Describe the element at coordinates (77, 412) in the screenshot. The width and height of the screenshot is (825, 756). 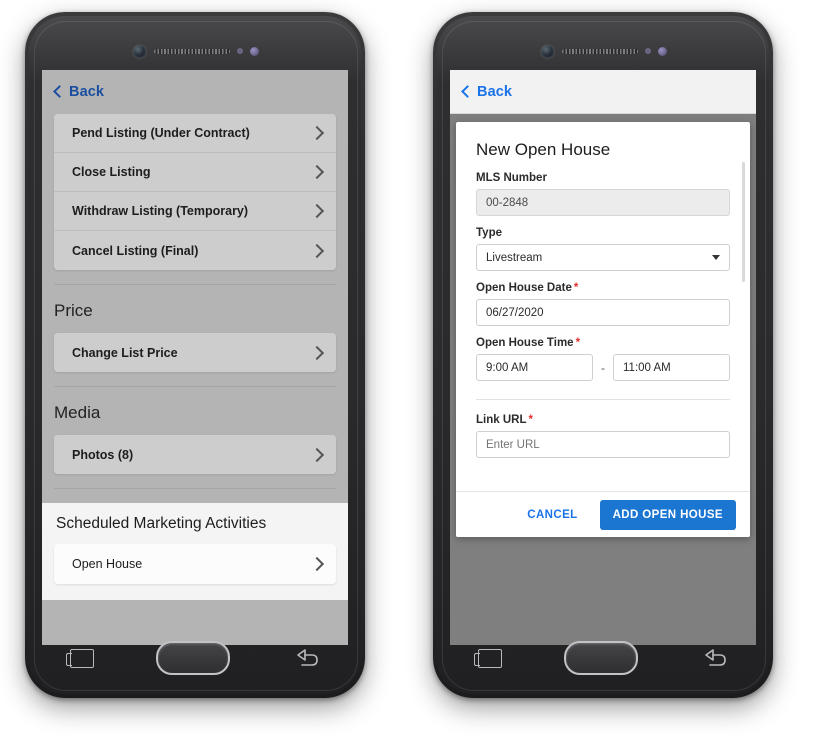
I see `section-title-media: Media` at that location.